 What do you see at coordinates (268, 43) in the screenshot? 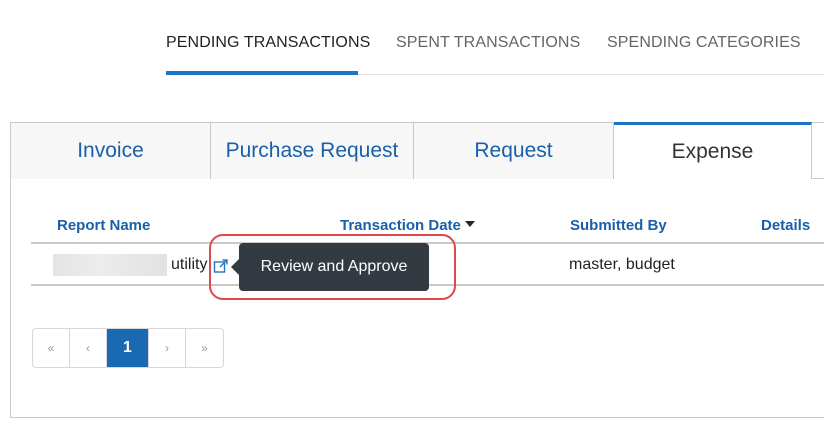
I see `tab-pending-transactions: PENDING TRANSACTIONS` at bounding box center [268, 43].